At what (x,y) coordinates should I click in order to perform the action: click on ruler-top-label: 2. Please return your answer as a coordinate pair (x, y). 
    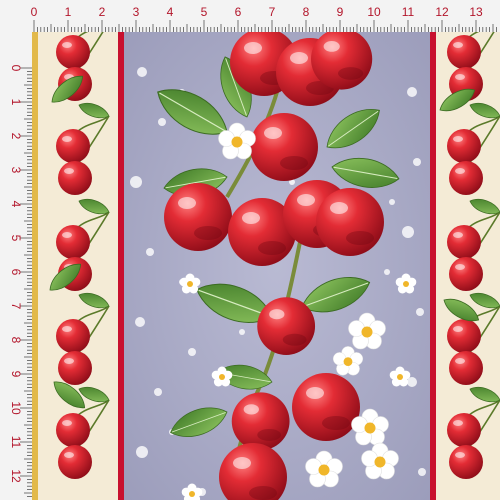
    Looking at the image, I should click on (102, 12).